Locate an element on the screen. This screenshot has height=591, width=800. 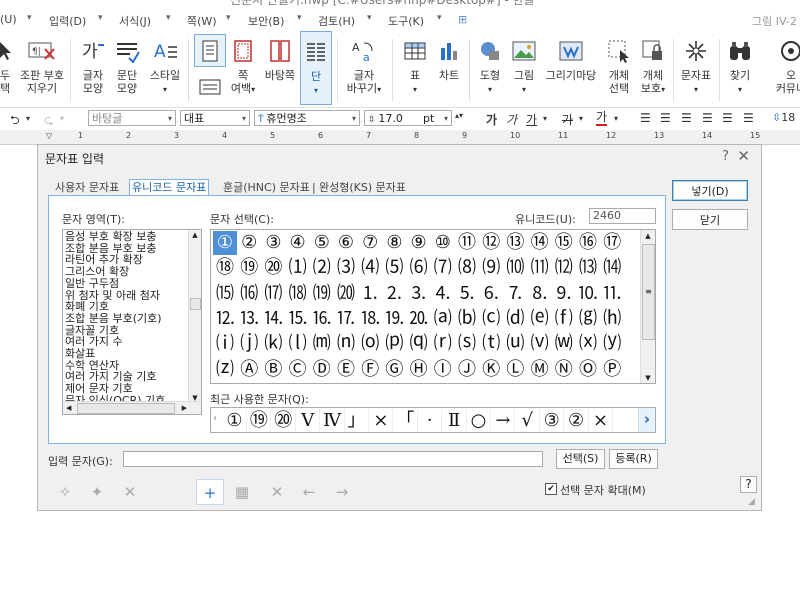
ribbon-symbol-button: 문자표 ▾ is located at coordinates (696, 69).